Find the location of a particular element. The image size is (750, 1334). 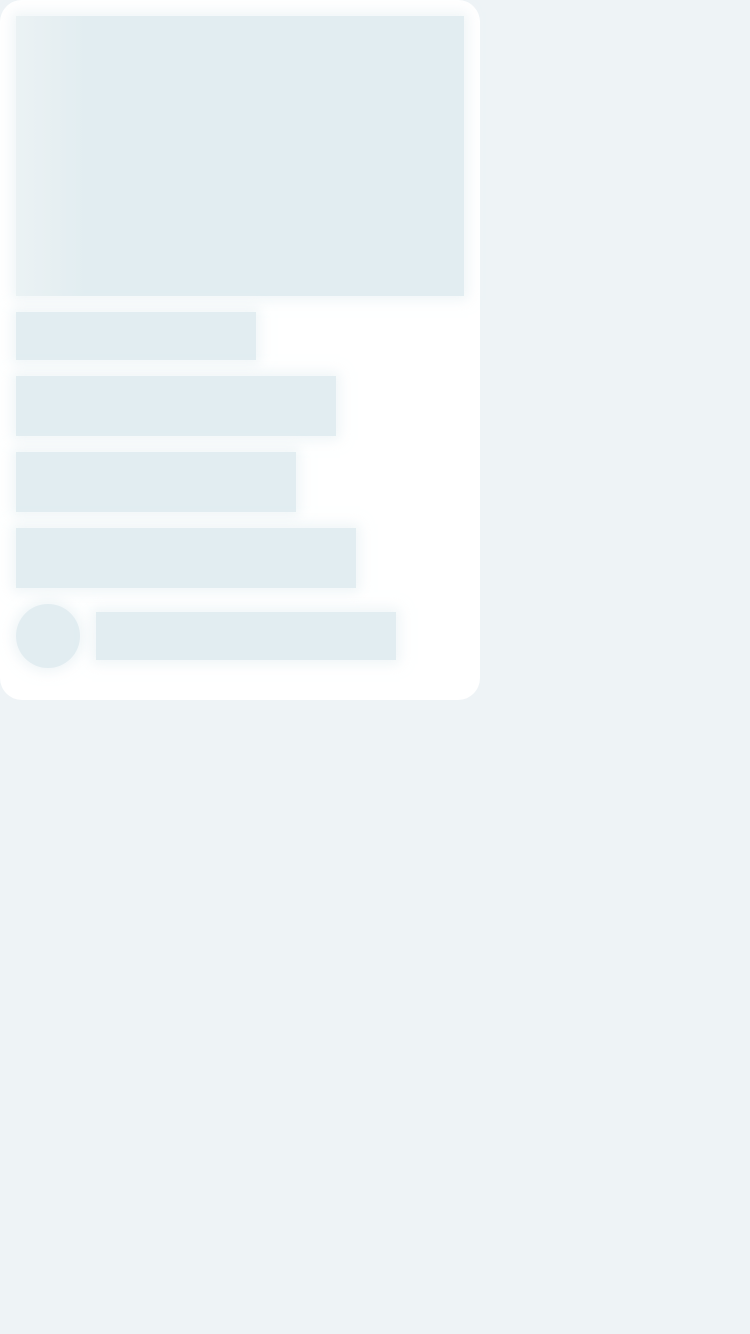

title-placeholder is located at coordinates (136, 336).